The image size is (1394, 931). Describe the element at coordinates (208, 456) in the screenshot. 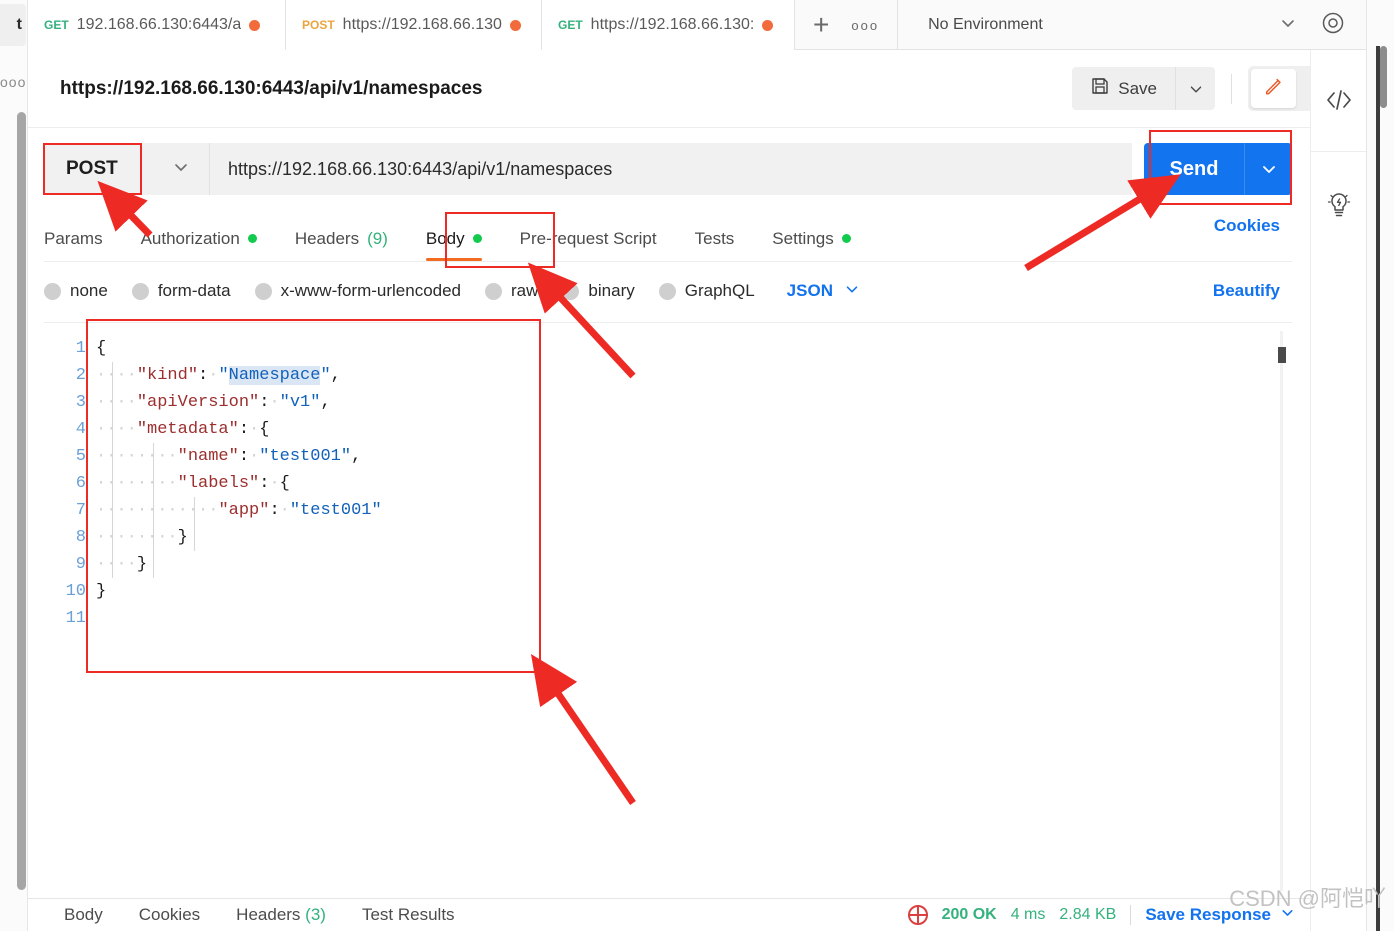

I see `code-token: "name"` at that location.